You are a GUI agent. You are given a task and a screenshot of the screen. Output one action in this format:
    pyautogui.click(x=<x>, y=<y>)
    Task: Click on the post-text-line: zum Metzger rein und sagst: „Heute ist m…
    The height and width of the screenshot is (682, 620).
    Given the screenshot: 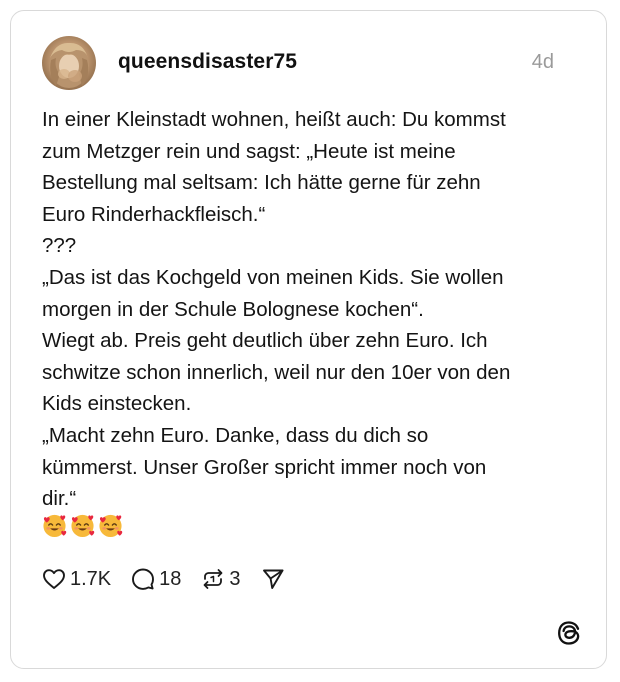 What is the action you would take?
    pyautogui.click(x=249, y=151)
    